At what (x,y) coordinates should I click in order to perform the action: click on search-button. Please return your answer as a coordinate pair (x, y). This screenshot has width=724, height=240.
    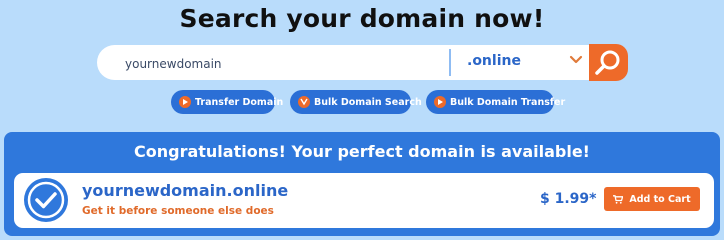
    Looking at the image, I should click on (608, 62).